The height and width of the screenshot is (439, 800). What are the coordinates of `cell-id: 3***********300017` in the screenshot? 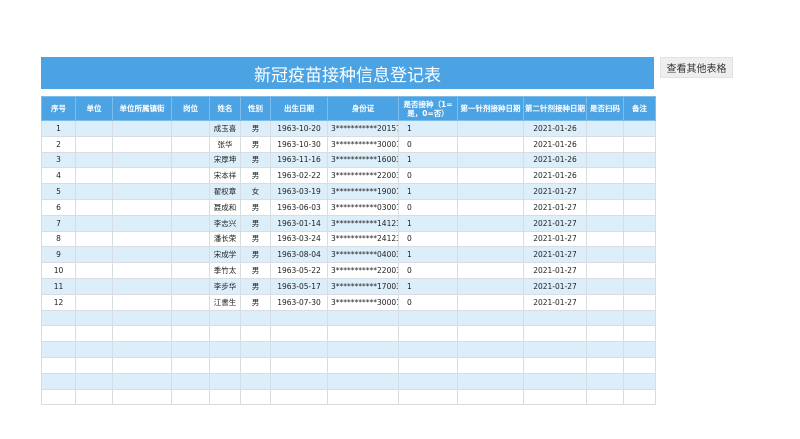 It's located at (363, 302).